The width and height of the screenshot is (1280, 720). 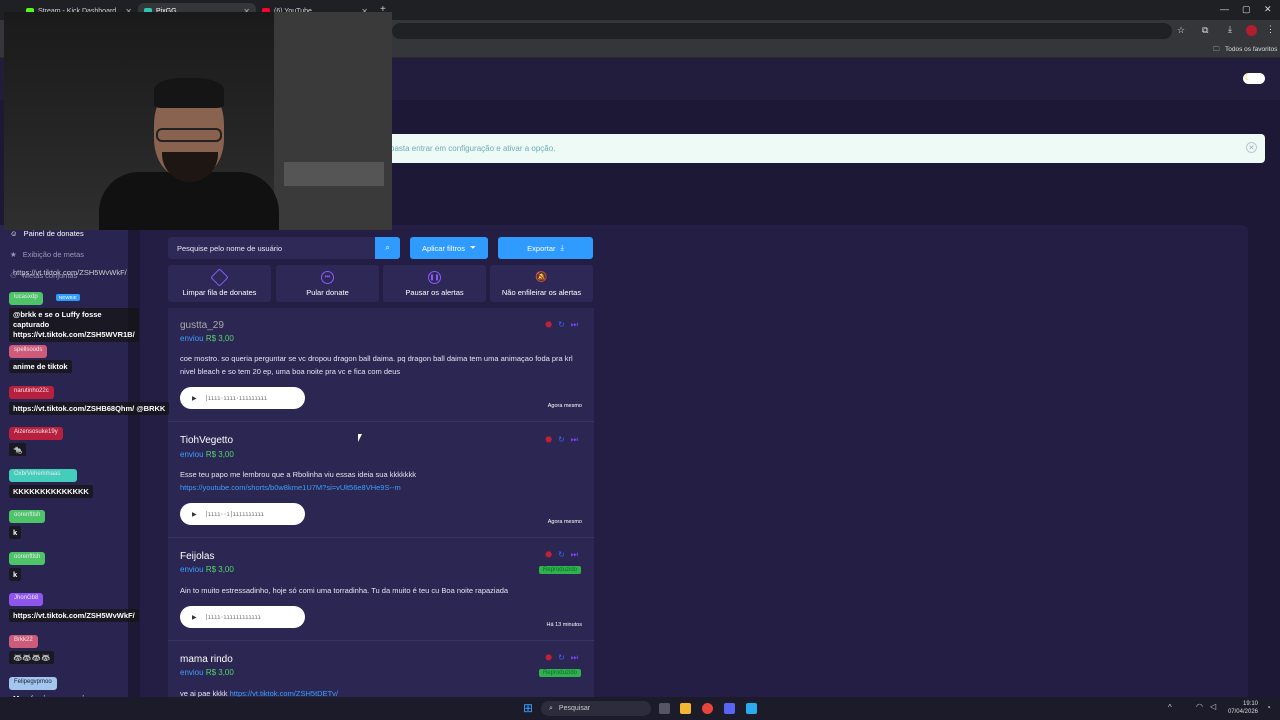 I want to click on audio-player: ▶ |ıııı·ıııı·ııııııııı, so click(x=242, y=398).